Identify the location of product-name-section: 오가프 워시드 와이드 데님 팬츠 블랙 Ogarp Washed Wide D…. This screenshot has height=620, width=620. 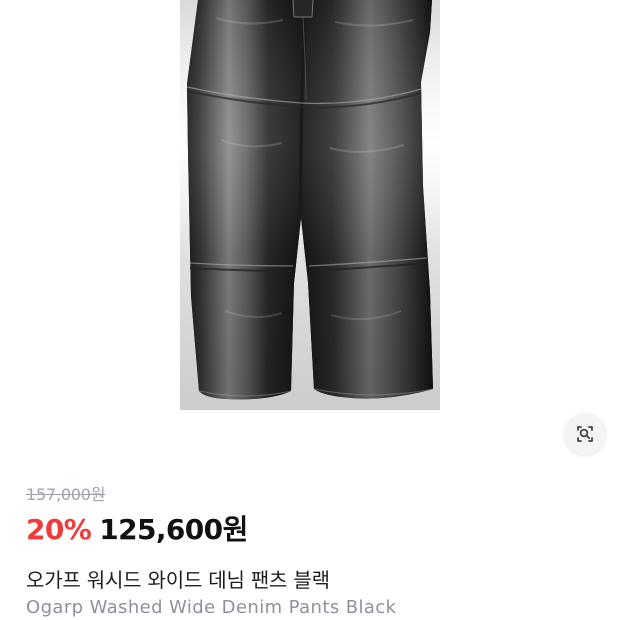
(311, 593).